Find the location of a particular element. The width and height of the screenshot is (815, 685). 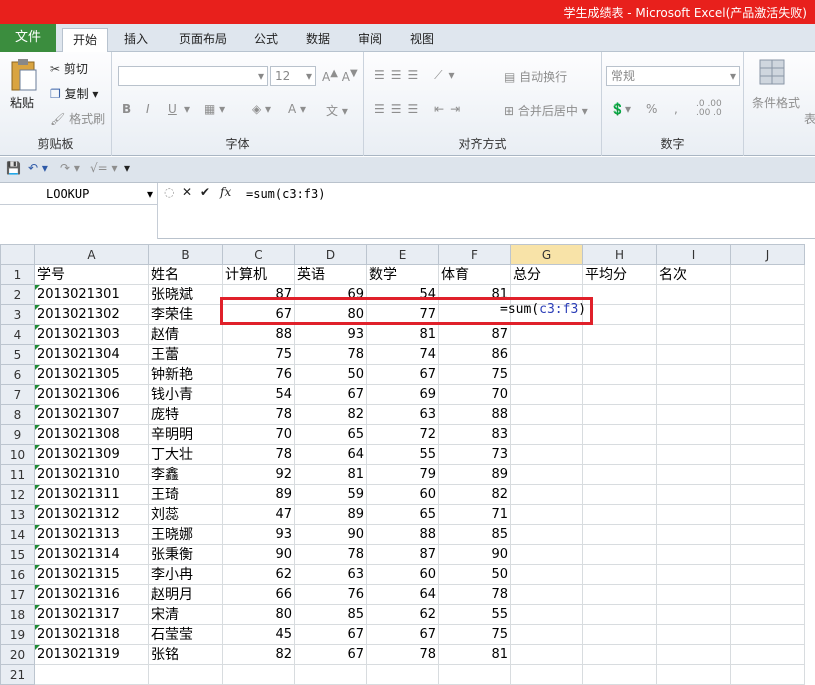

header-cell: 计算机 is located at coordinates (258, 274).